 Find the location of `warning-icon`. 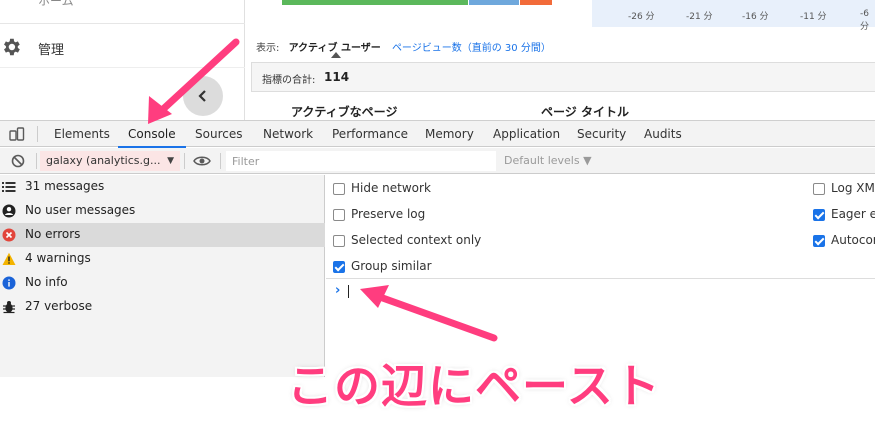

warning-icon is located at coordinates (9, 258).